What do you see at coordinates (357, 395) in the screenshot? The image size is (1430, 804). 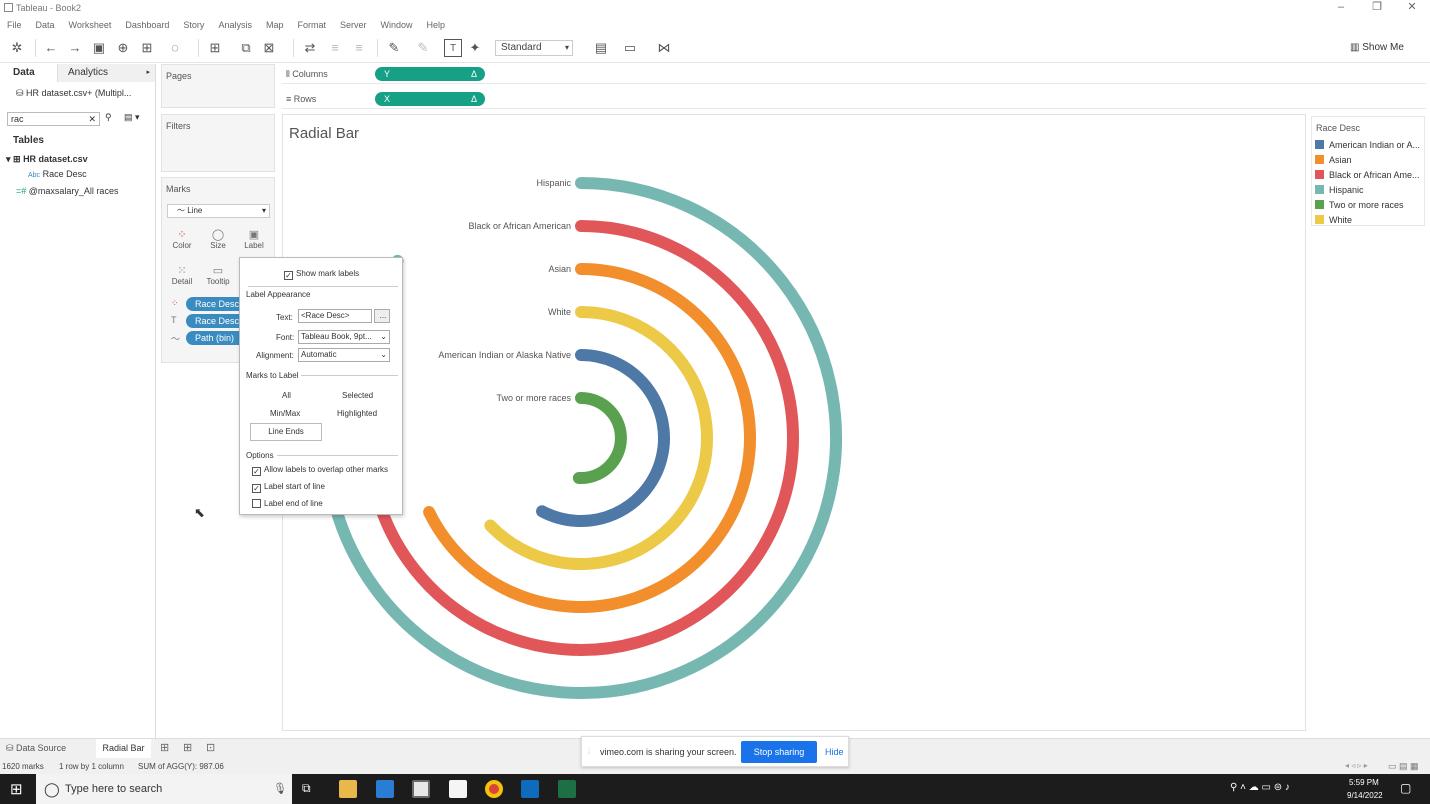 I see `option-selected: Selected` at bounding box center [357, 395].